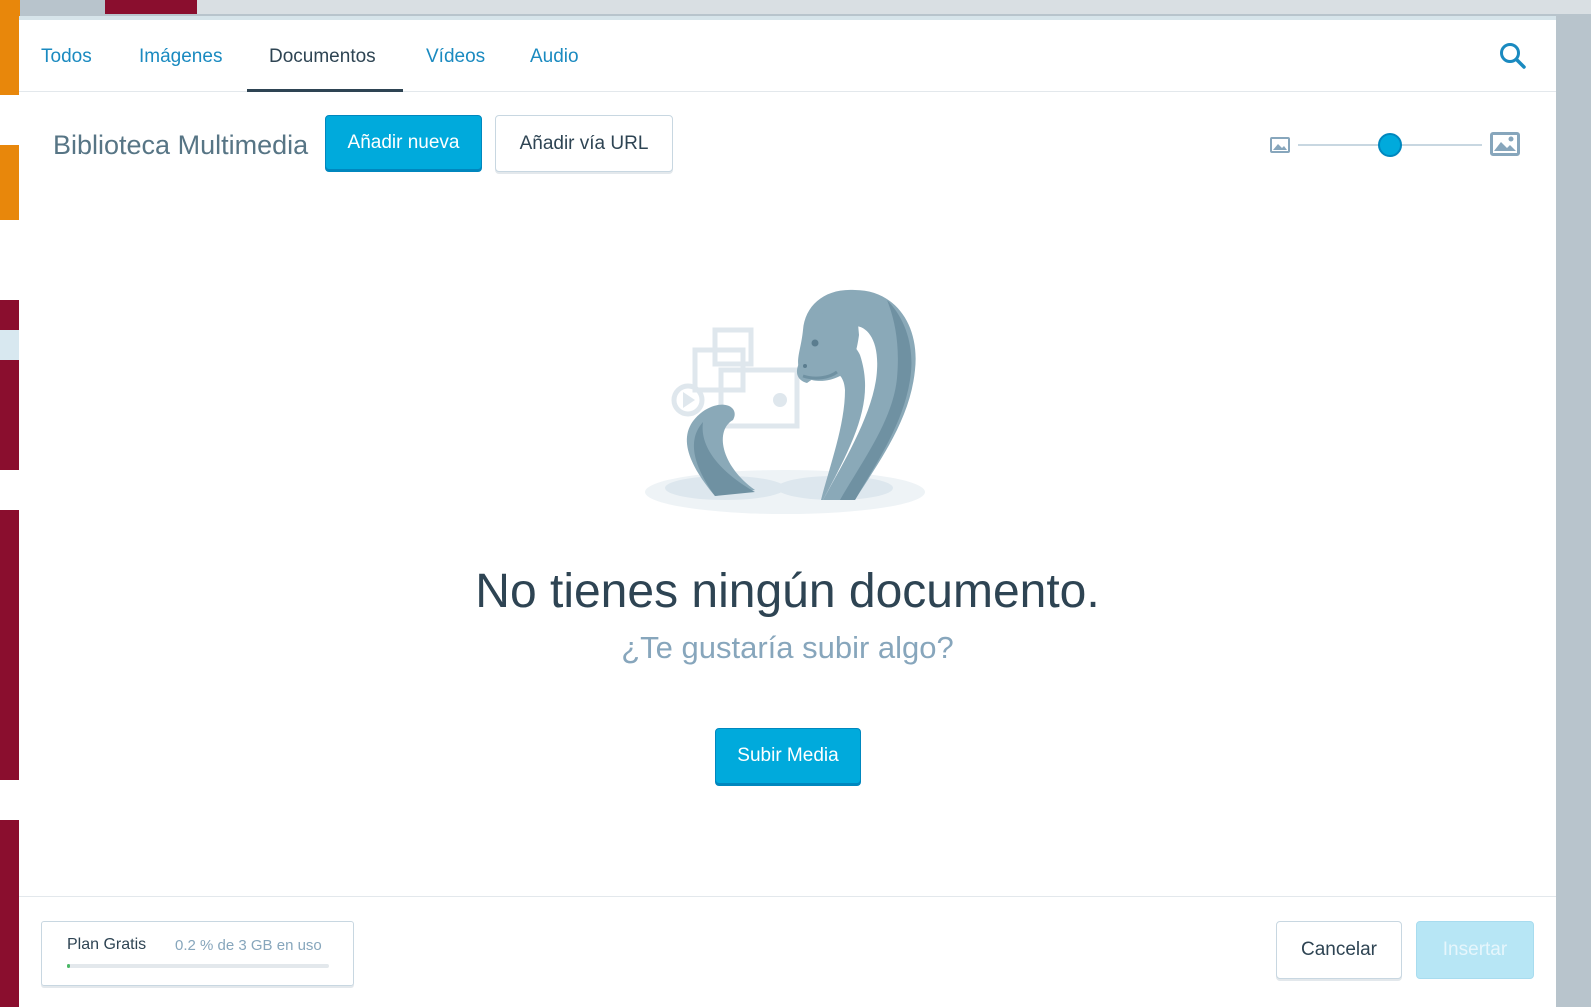 The width and height of the screenshot is (1591, 1007). I want to click on empty-state-subtitle: ¿Te gustaría subir algo?, so click(787, 647).